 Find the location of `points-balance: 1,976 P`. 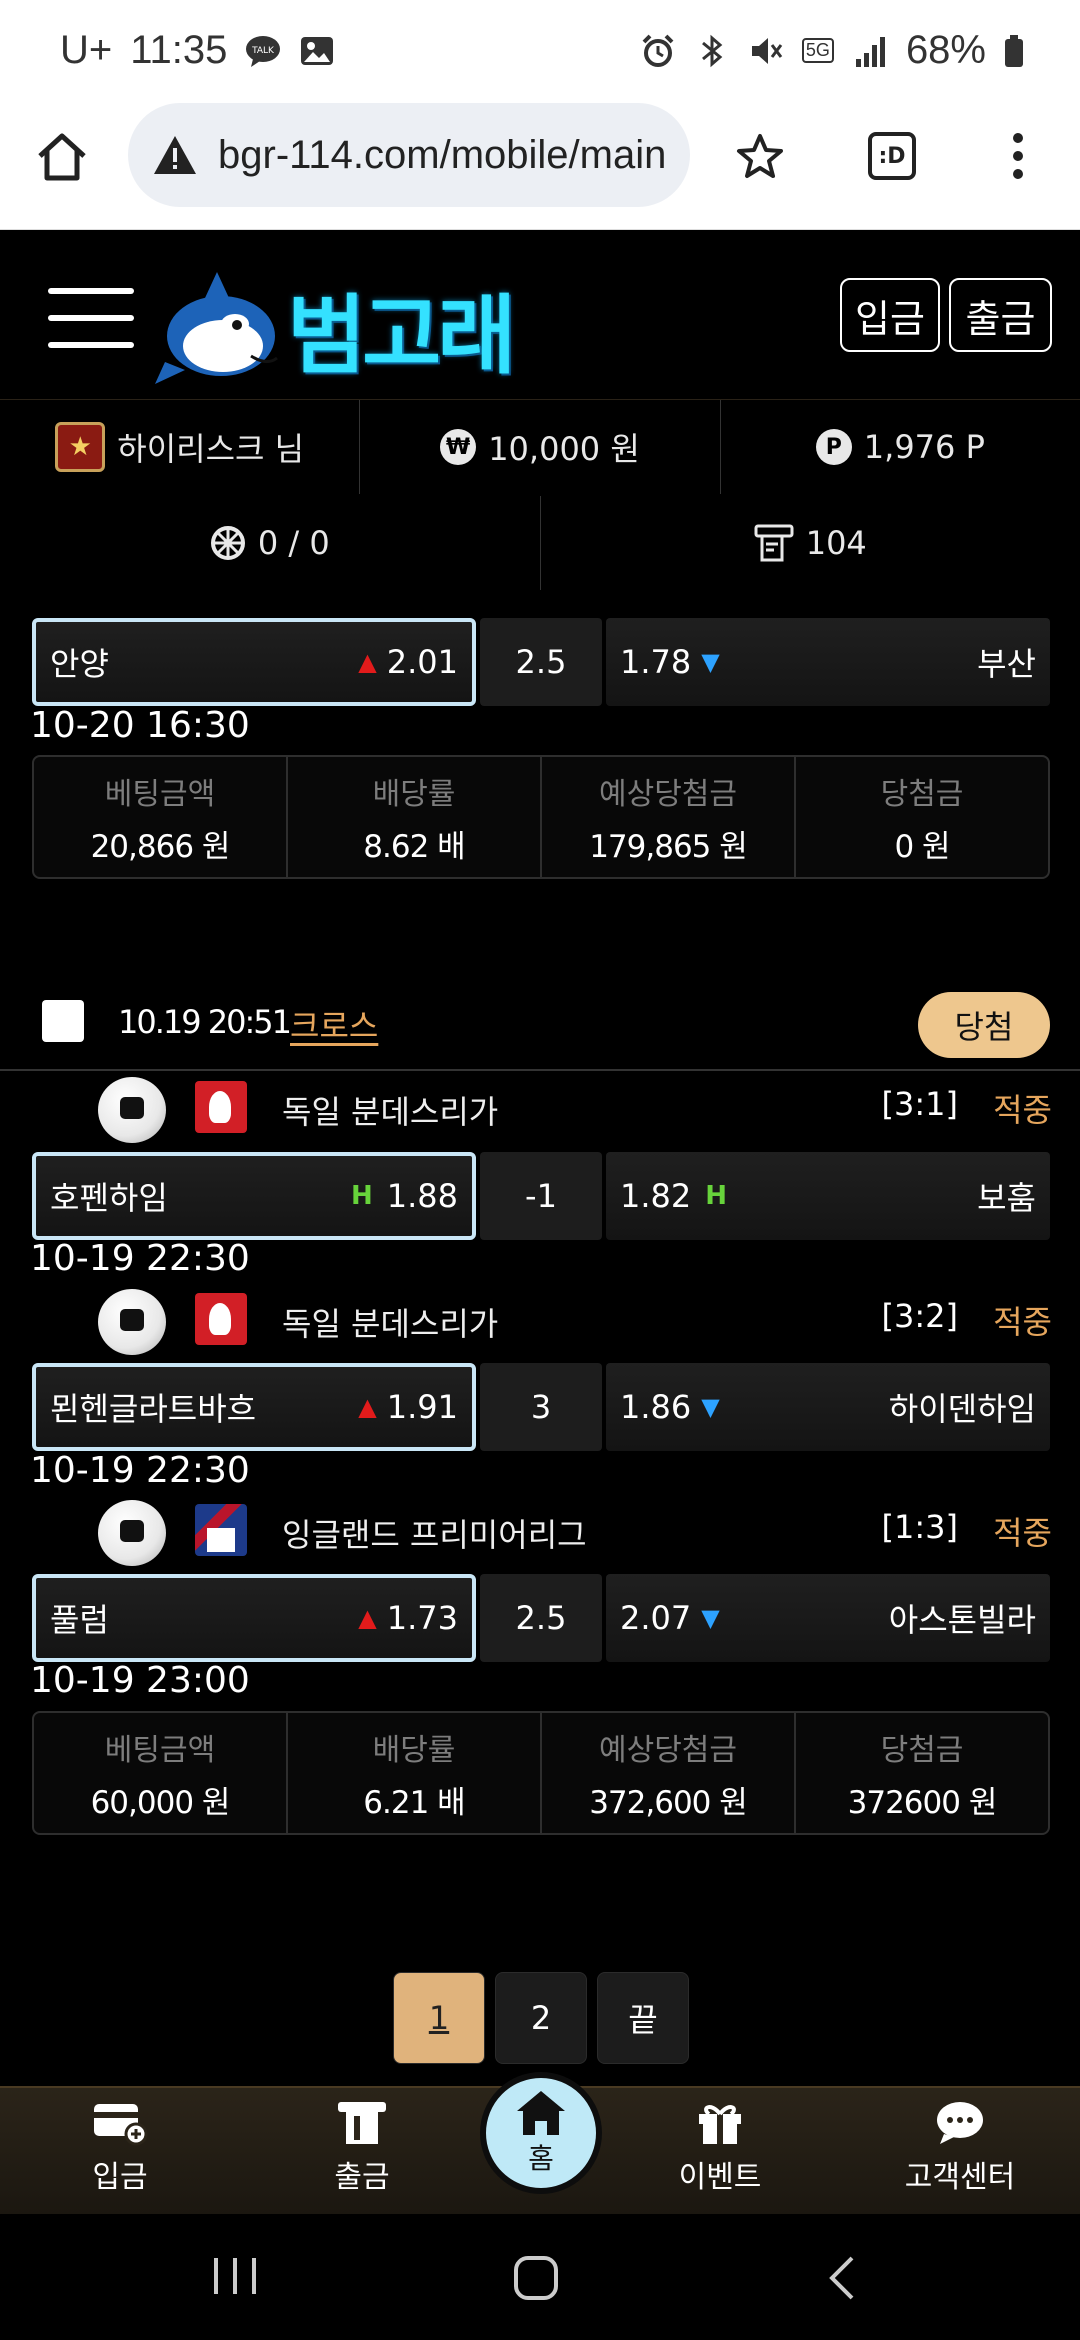

points-balance: 1,976 P is located at coordinates (924, 447).